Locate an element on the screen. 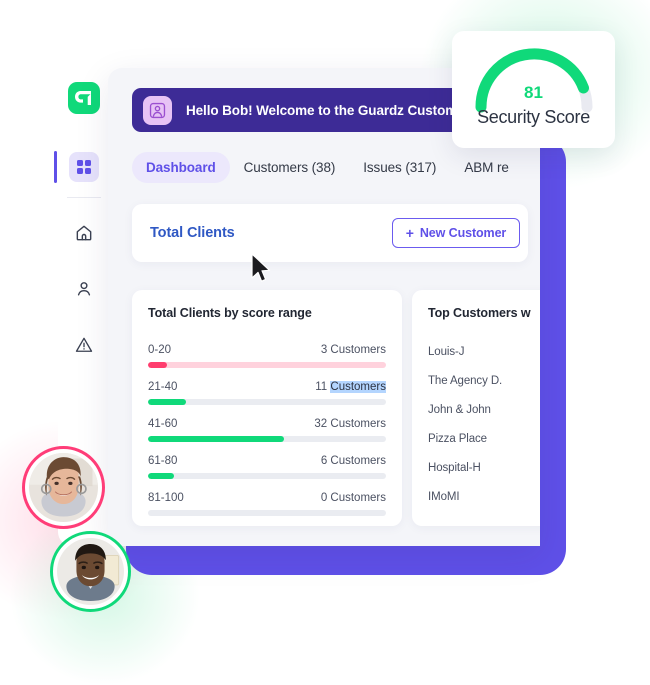  security-score-value: 81 is located at coordinates (533, 92).